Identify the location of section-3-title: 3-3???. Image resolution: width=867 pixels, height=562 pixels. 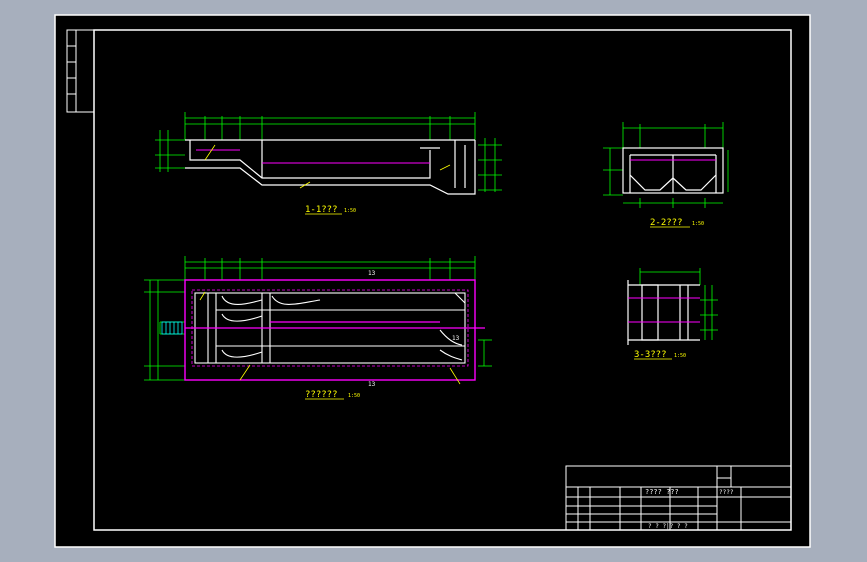
(650, 355).